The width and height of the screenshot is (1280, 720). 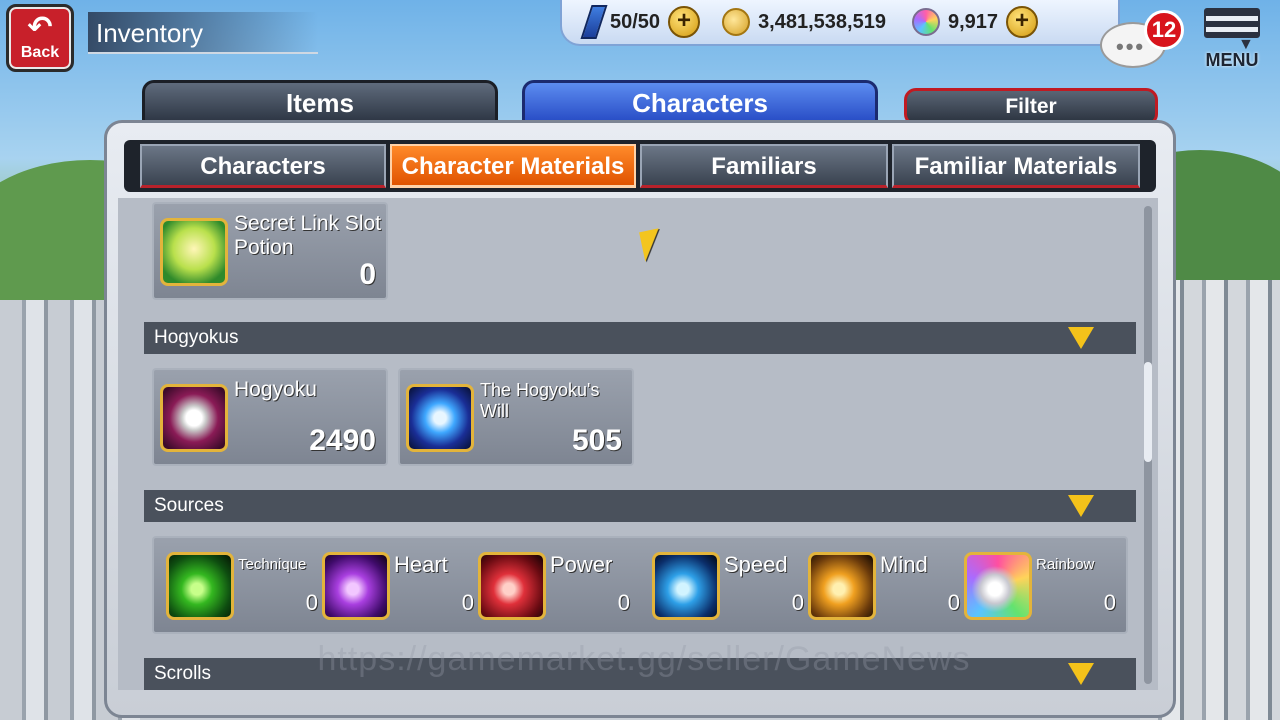 I want to click on source-name: Power, so click(x=581, y=564).